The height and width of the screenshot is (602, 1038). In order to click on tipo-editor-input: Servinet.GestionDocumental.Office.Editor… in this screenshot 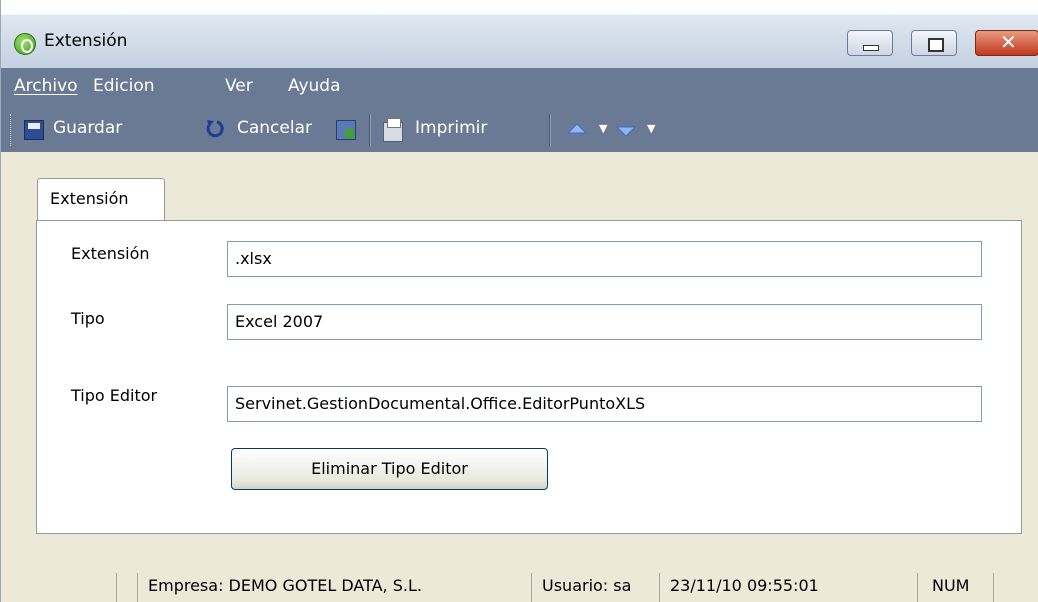, I will do `click(604, 404)`.